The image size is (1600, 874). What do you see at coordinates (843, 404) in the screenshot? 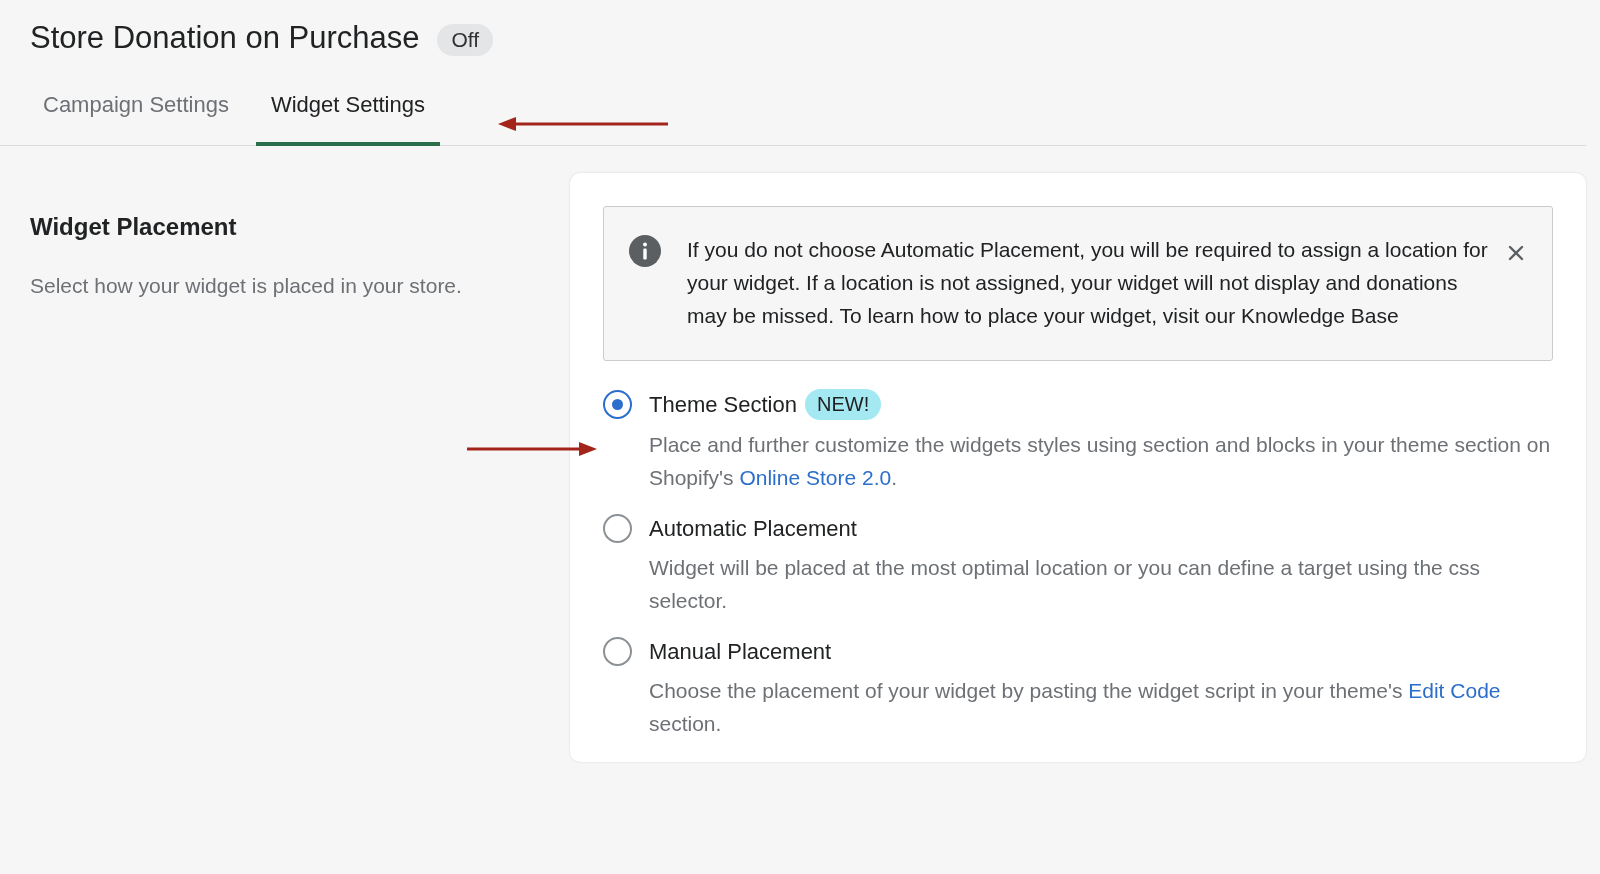
I see `new-badge: NEW!` at bounding box center [843, 404].